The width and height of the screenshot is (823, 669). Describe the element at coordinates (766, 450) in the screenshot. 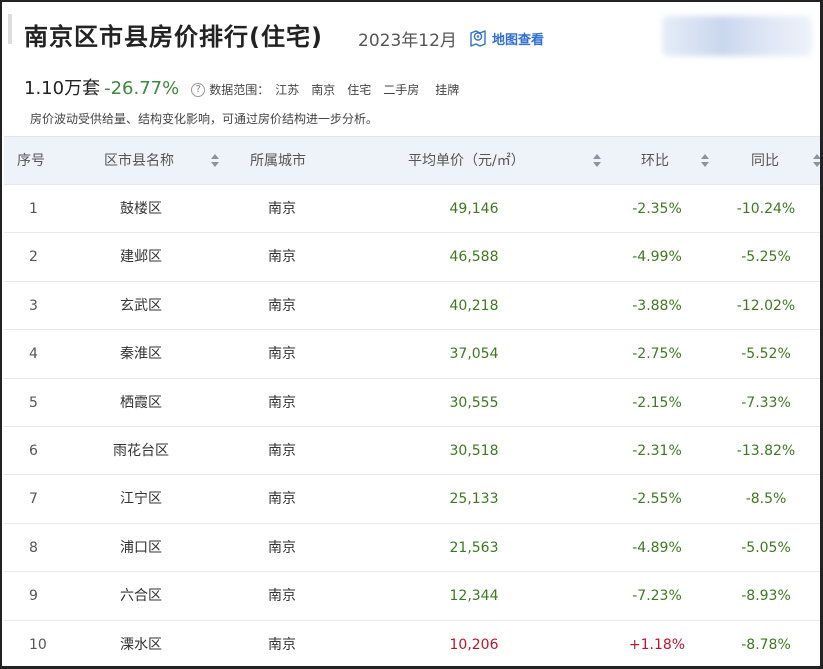

I see `yoy-change: -13.82%` at that location.